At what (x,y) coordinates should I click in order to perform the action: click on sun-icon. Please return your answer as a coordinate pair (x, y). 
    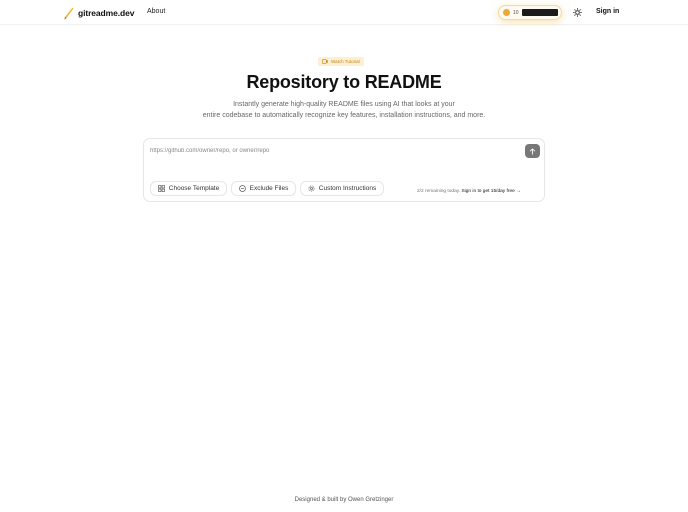
    Looking at the image, I should click on (577, 12).